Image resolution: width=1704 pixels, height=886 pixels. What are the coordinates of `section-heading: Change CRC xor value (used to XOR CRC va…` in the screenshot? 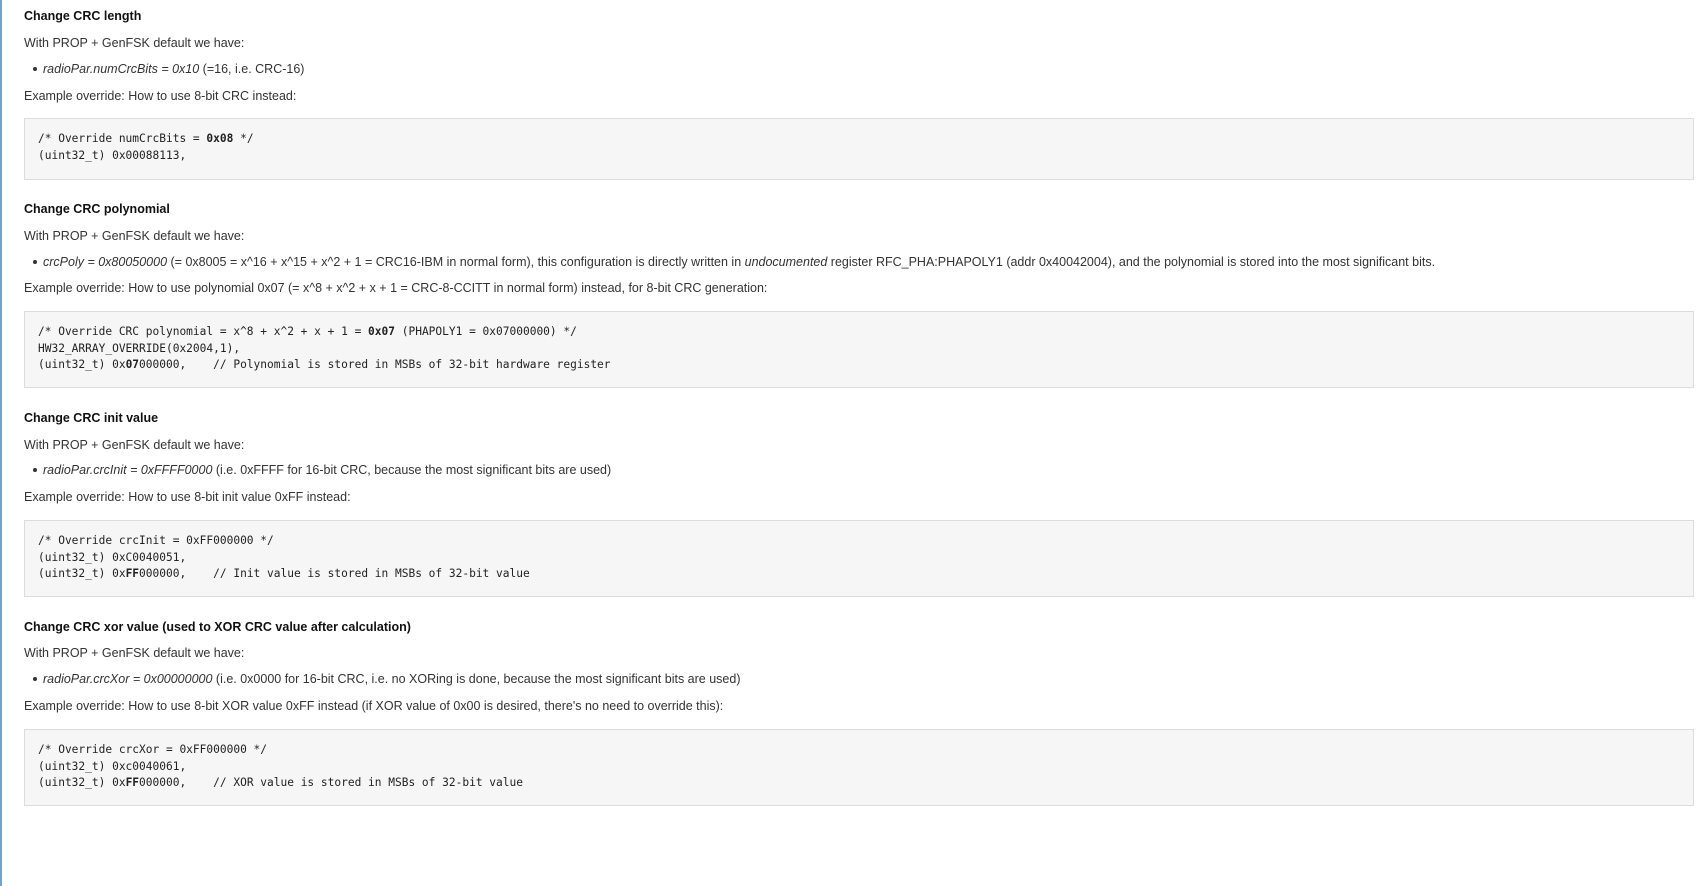 It's located at (217, 627).